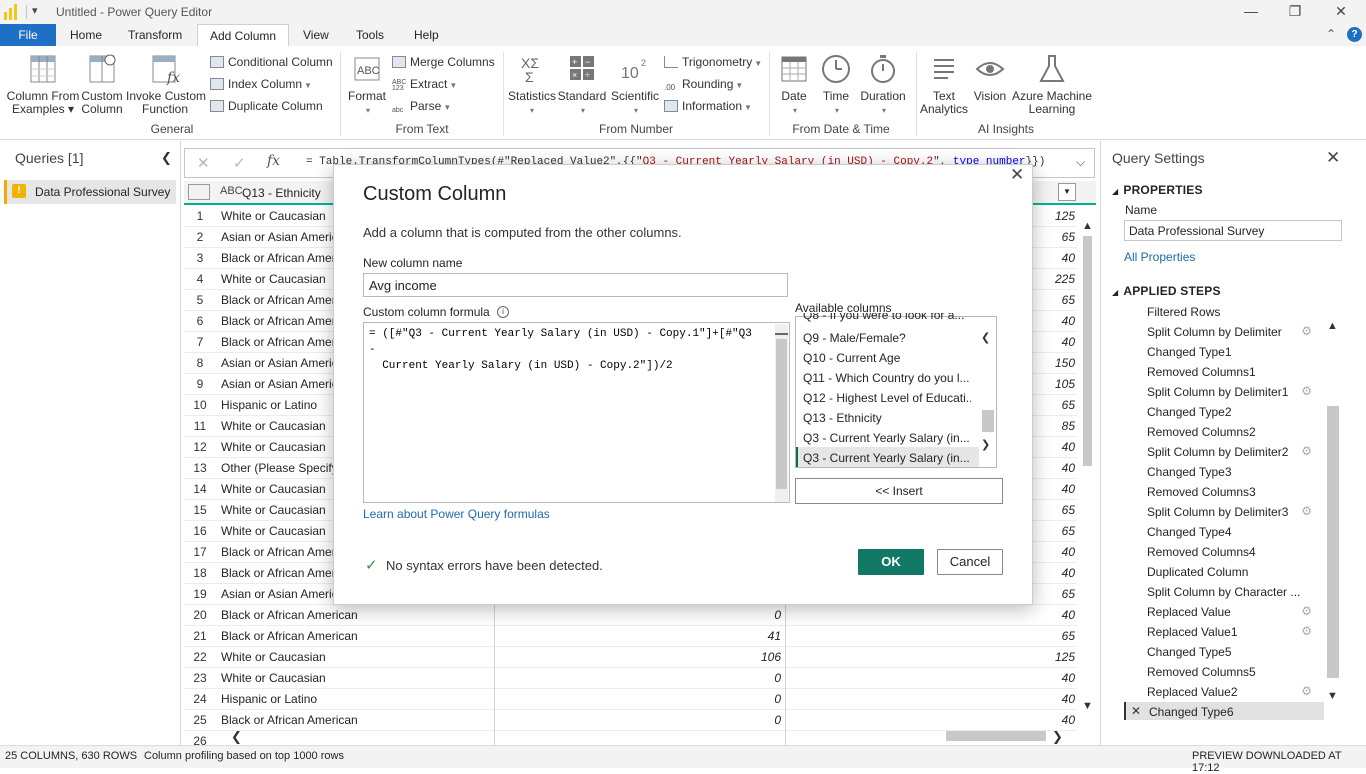 Image resolution: width=1366 pixels, height=774 pixels. What do you see at coordinates (200, 426) in the screenshot?
I see `row-number: 11` at bounding box center [200, 426].